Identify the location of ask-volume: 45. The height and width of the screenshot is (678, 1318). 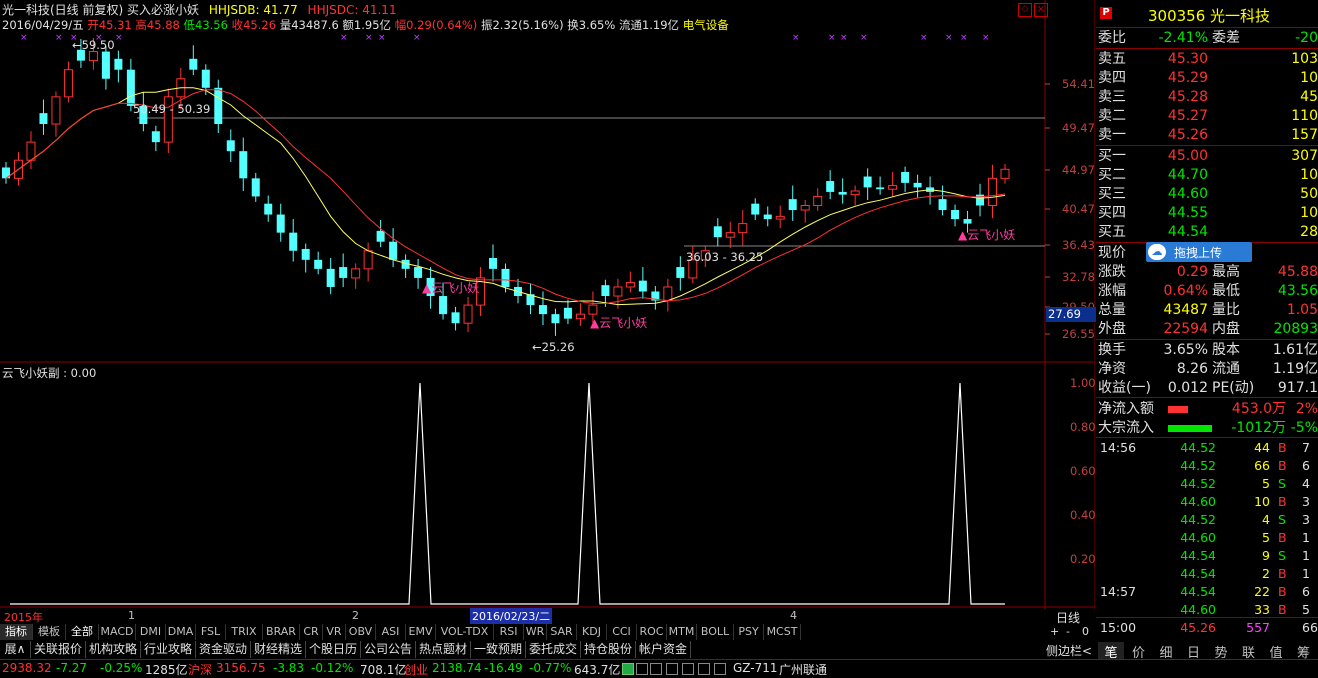
(1309, 97).